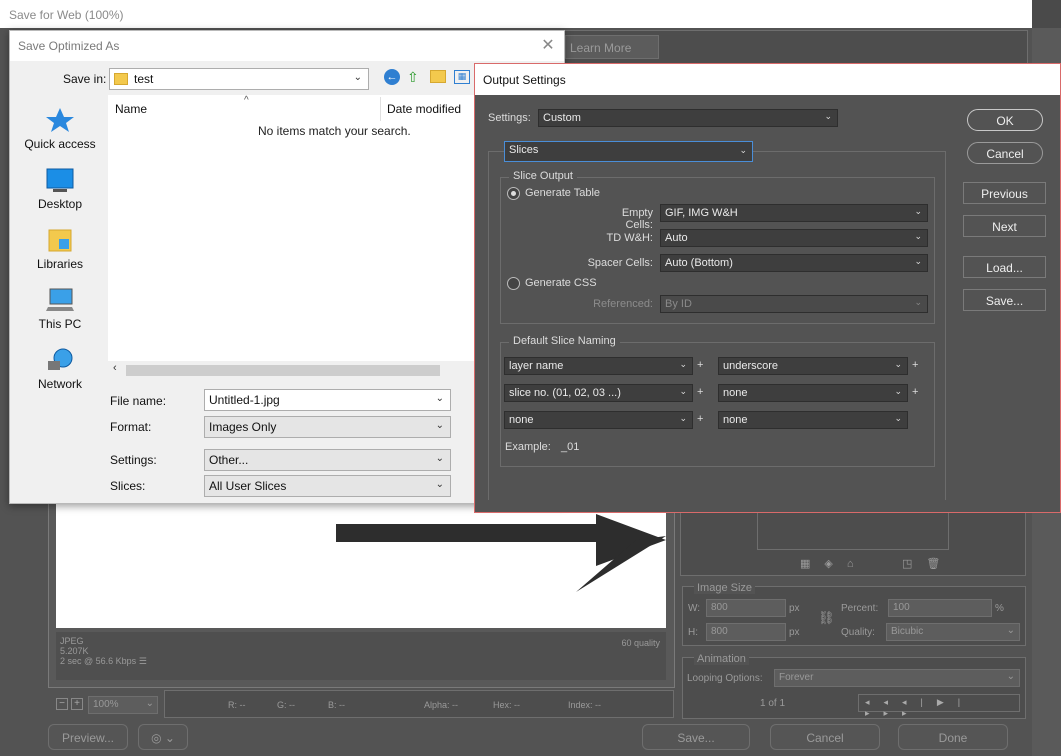 The width and height of the screenshot is (1061, 756). What do you see at coordinates (794, 608) in the screenshot?
I see `w-unit: px` at bounding box center [794, 608].